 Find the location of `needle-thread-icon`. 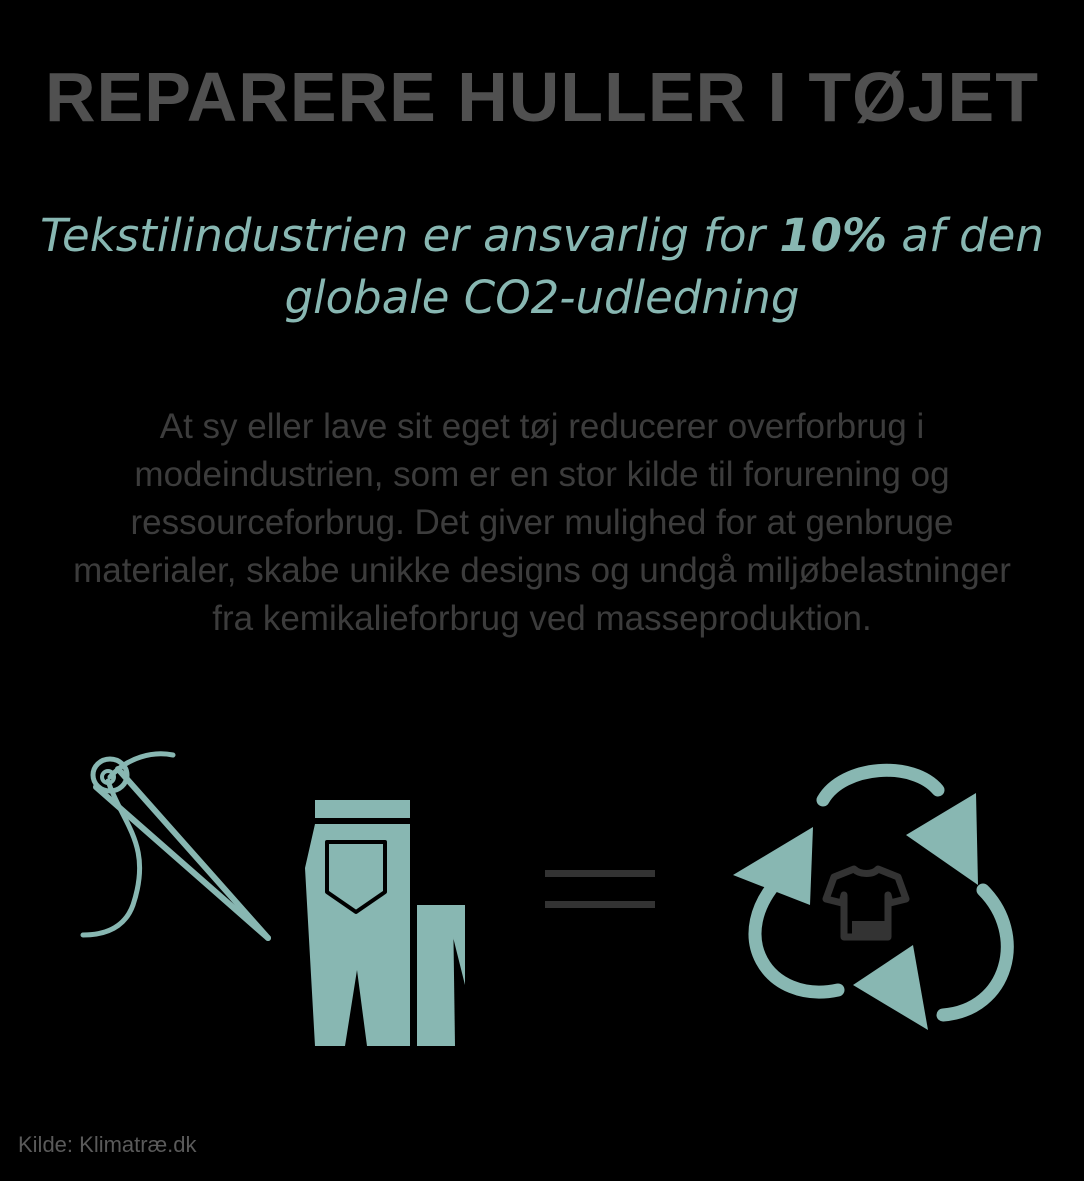

needle-thread-icon is located at coordinates (175, 846).